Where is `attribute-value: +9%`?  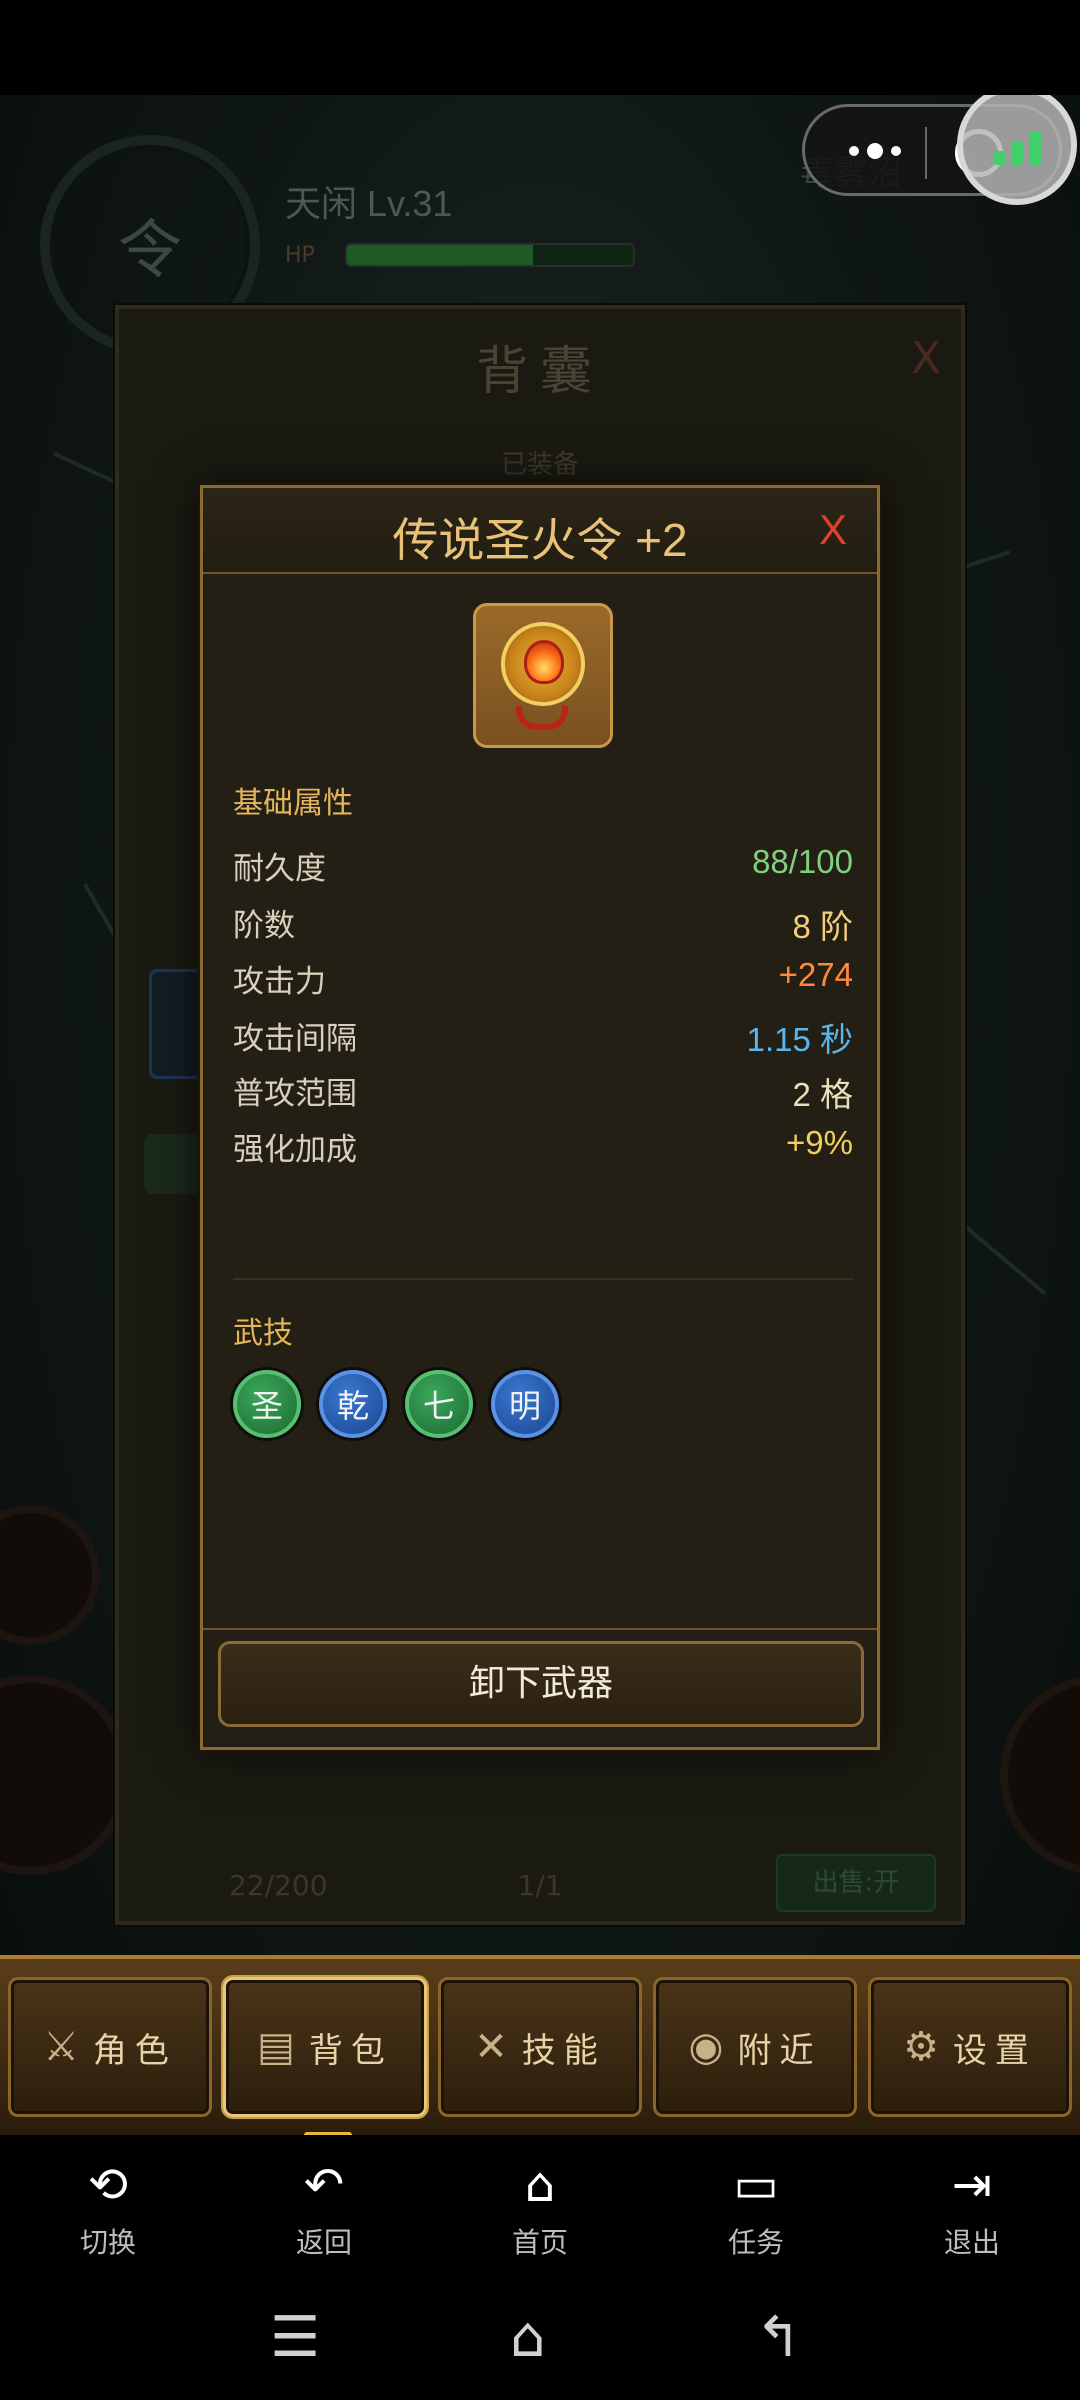 attribute-value: +9% is located at coordinates (819, 1142).